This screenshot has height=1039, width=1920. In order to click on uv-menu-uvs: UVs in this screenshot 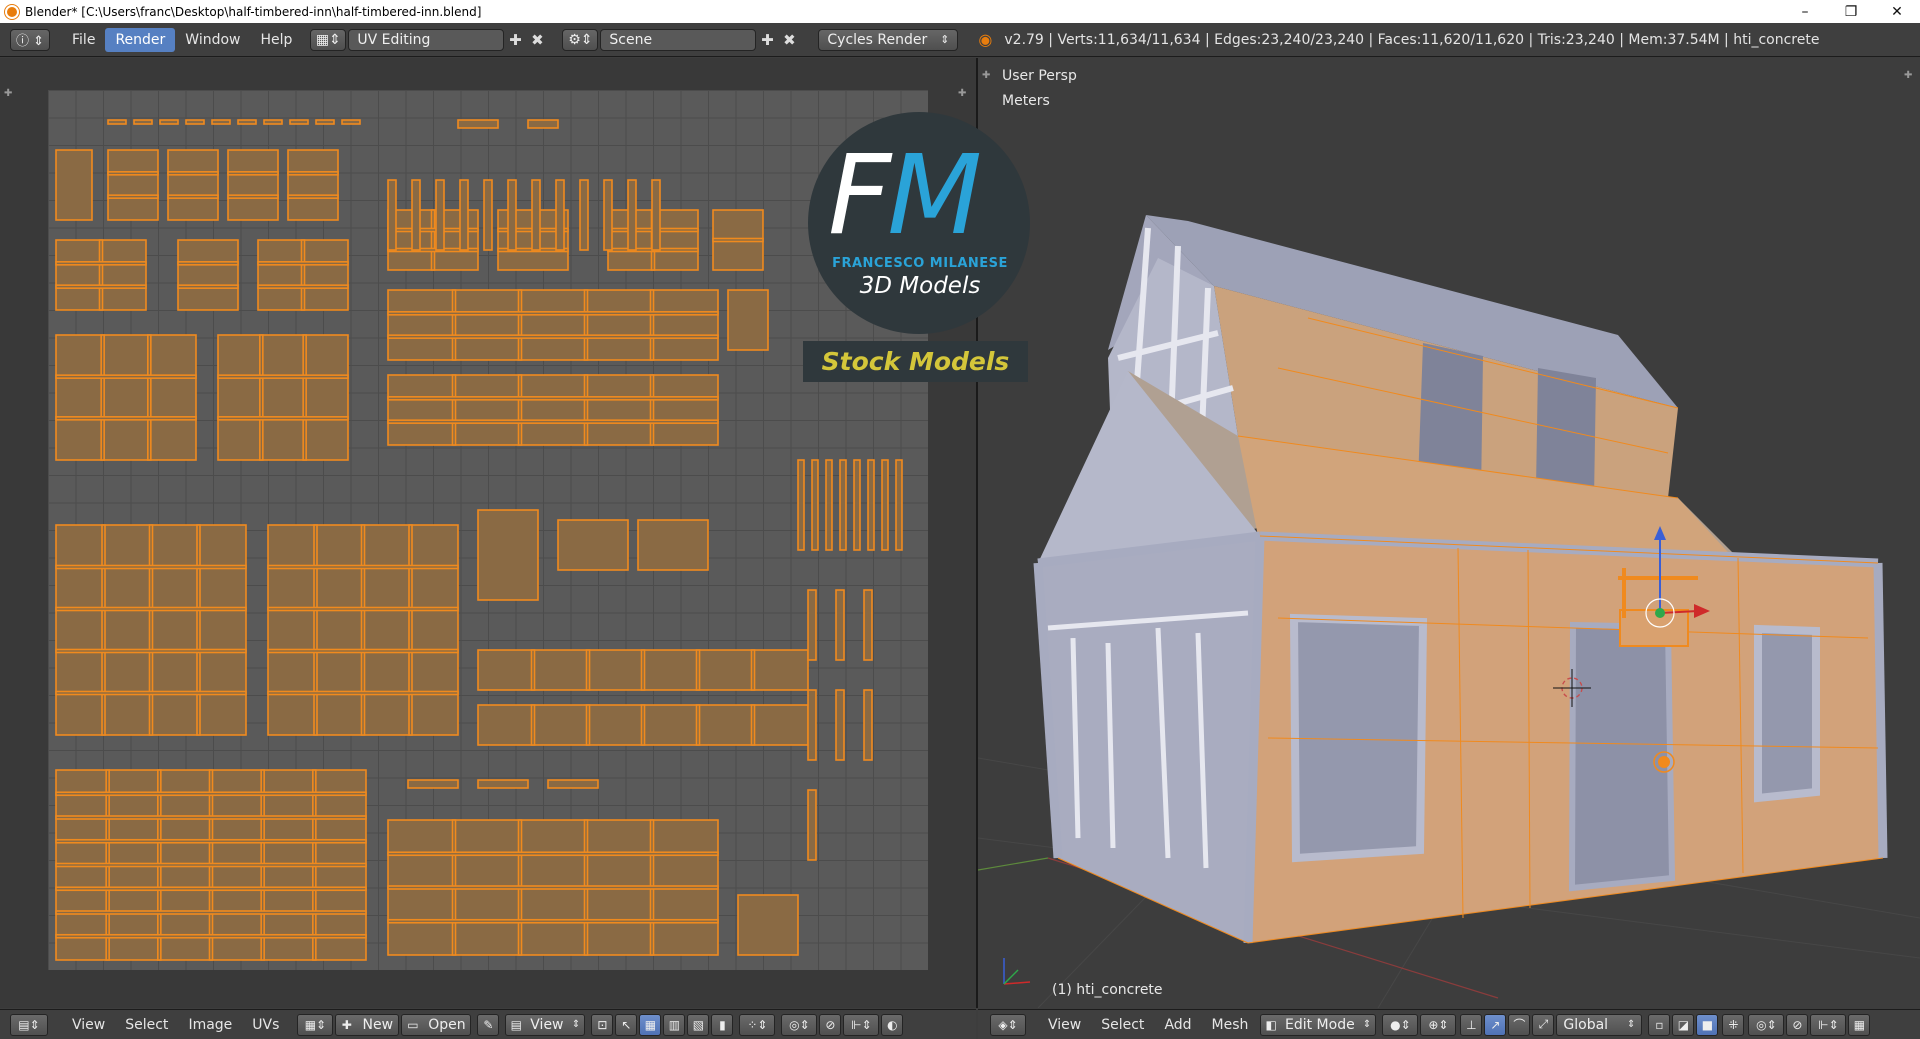, I will do `click(265, 1025)`.